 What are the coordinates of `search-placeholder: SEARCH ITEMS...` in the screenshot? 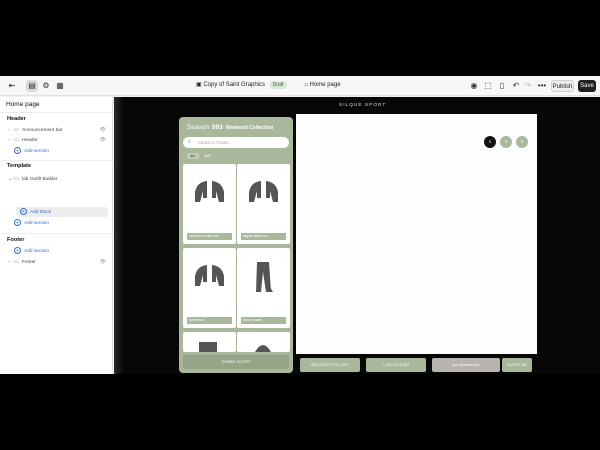 It's located at (215, 142).